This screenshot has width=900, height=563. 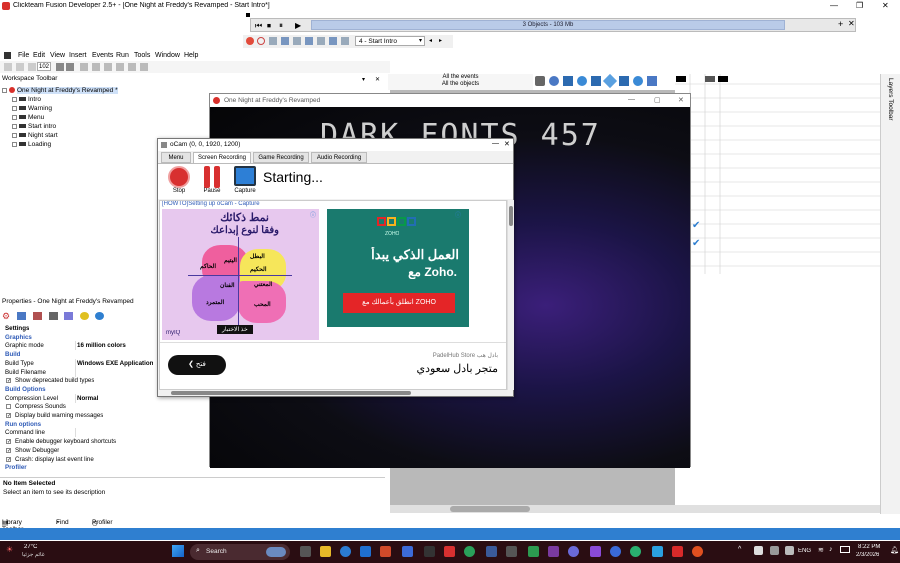 I want to click on property-row: Compression Level Normal, so click(x=79, y=398).